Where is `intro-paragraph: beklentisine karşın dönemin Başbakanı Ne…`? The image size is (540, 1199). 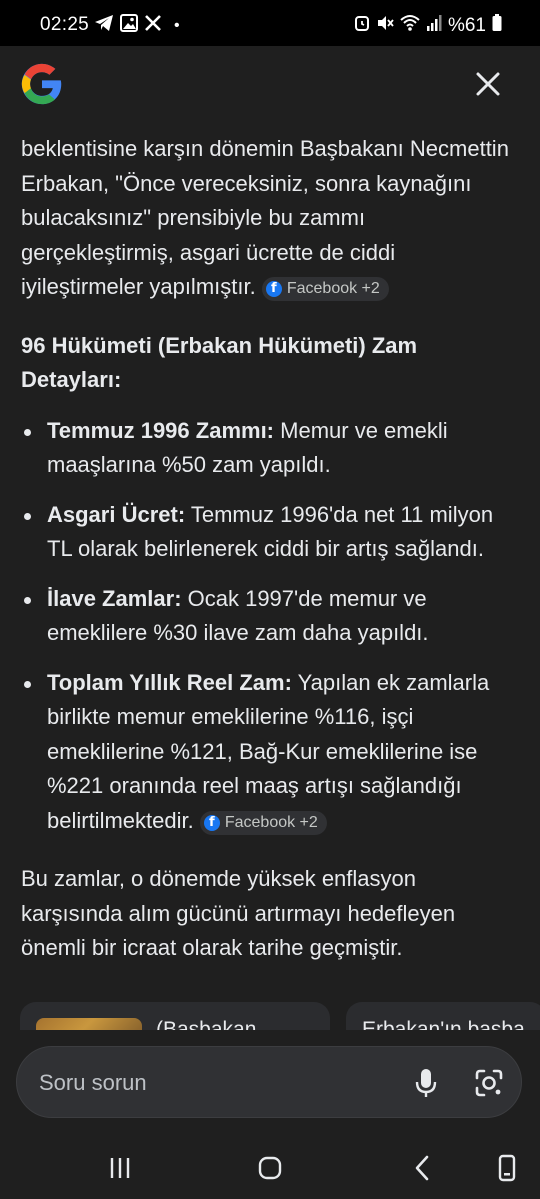 intro-paragraph: beklentisine karşın dönemin Başbakanı Ne… is located at coordinates (266, 218).